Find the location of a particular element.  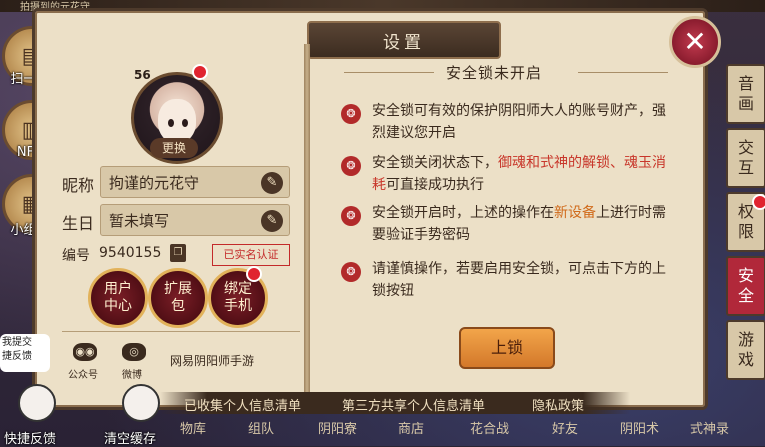

social-divider is located at coordinates (181, 331).